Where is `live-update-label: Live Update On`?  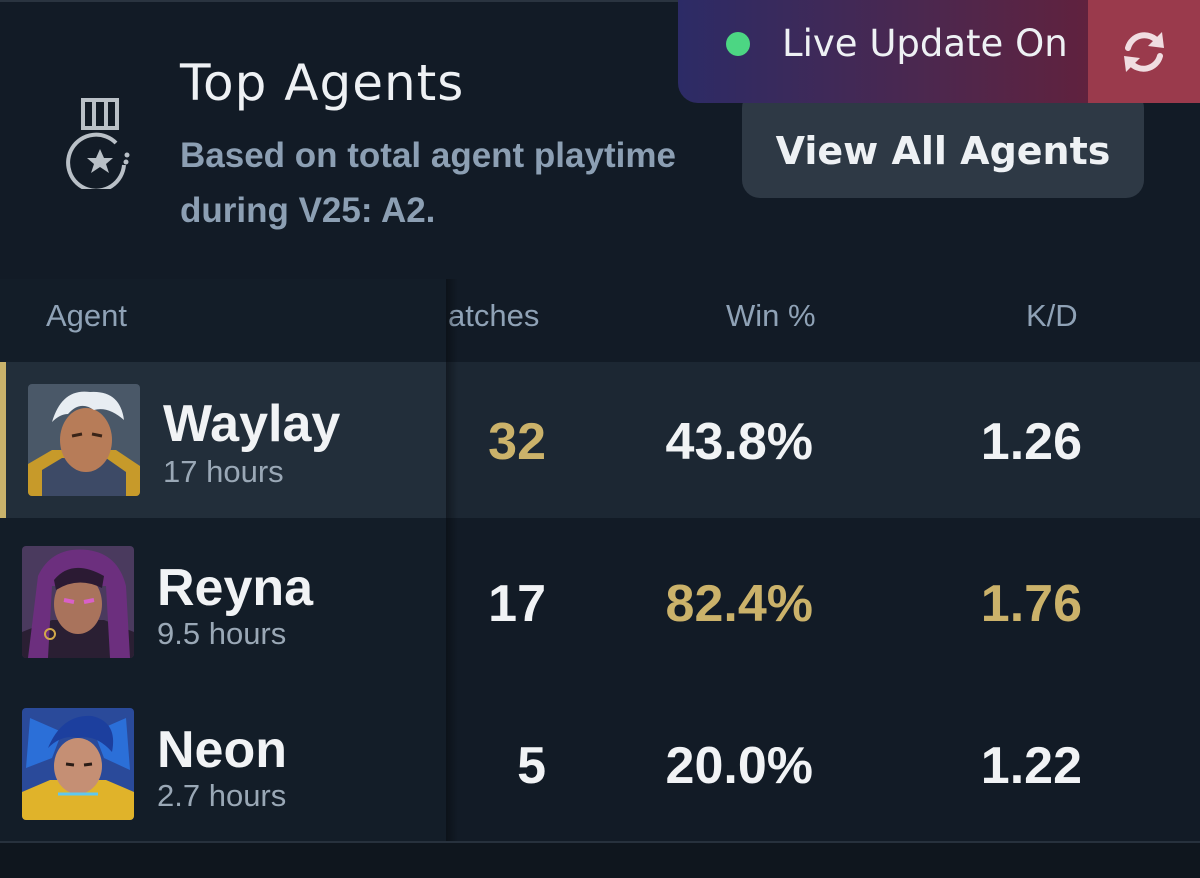
live-update-label: Live Update On is located at coordinates (925, 43).